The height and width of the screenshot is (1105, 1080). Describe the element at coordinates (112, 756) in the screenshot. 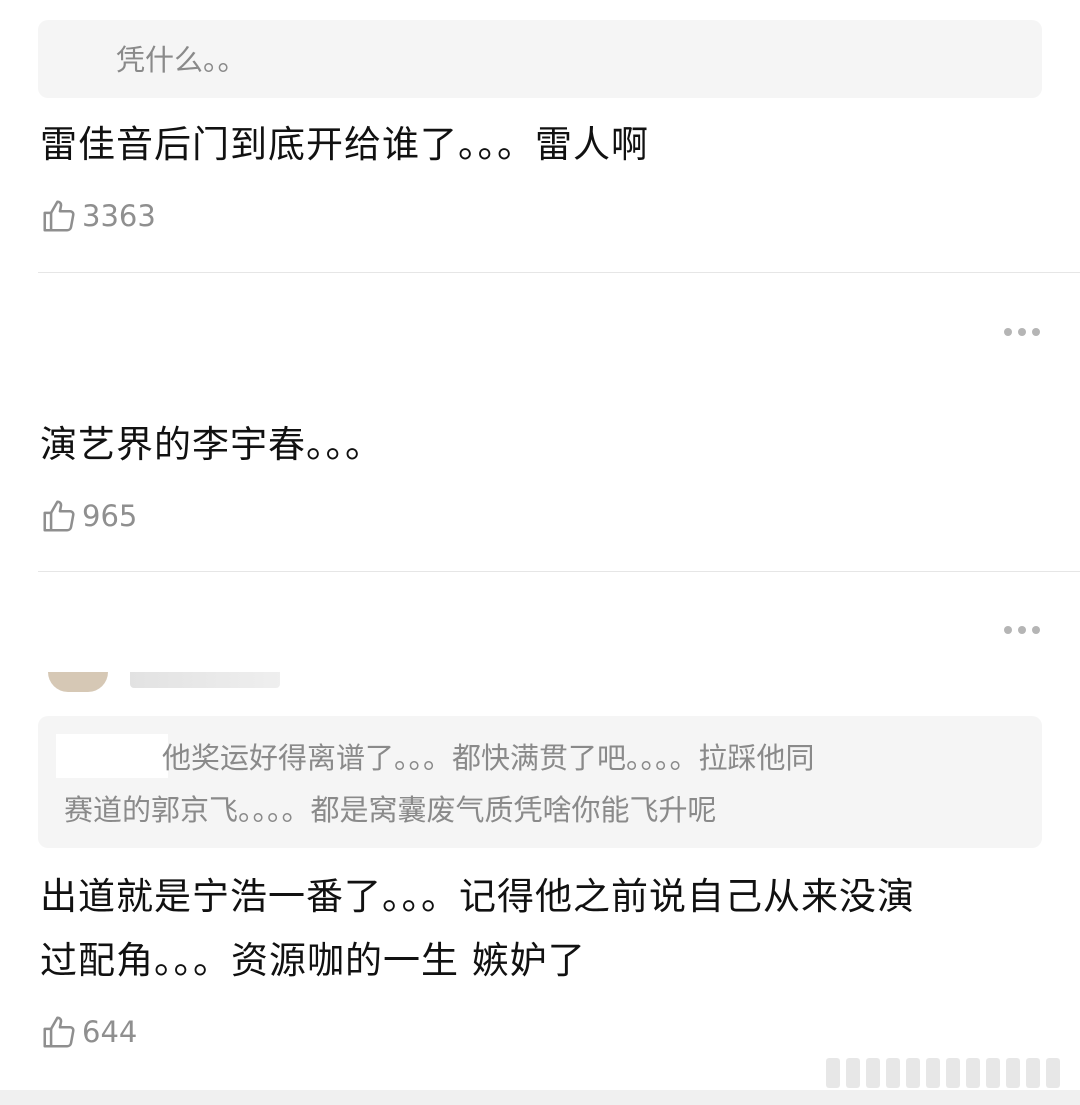

I see `redacted-username` at that location.